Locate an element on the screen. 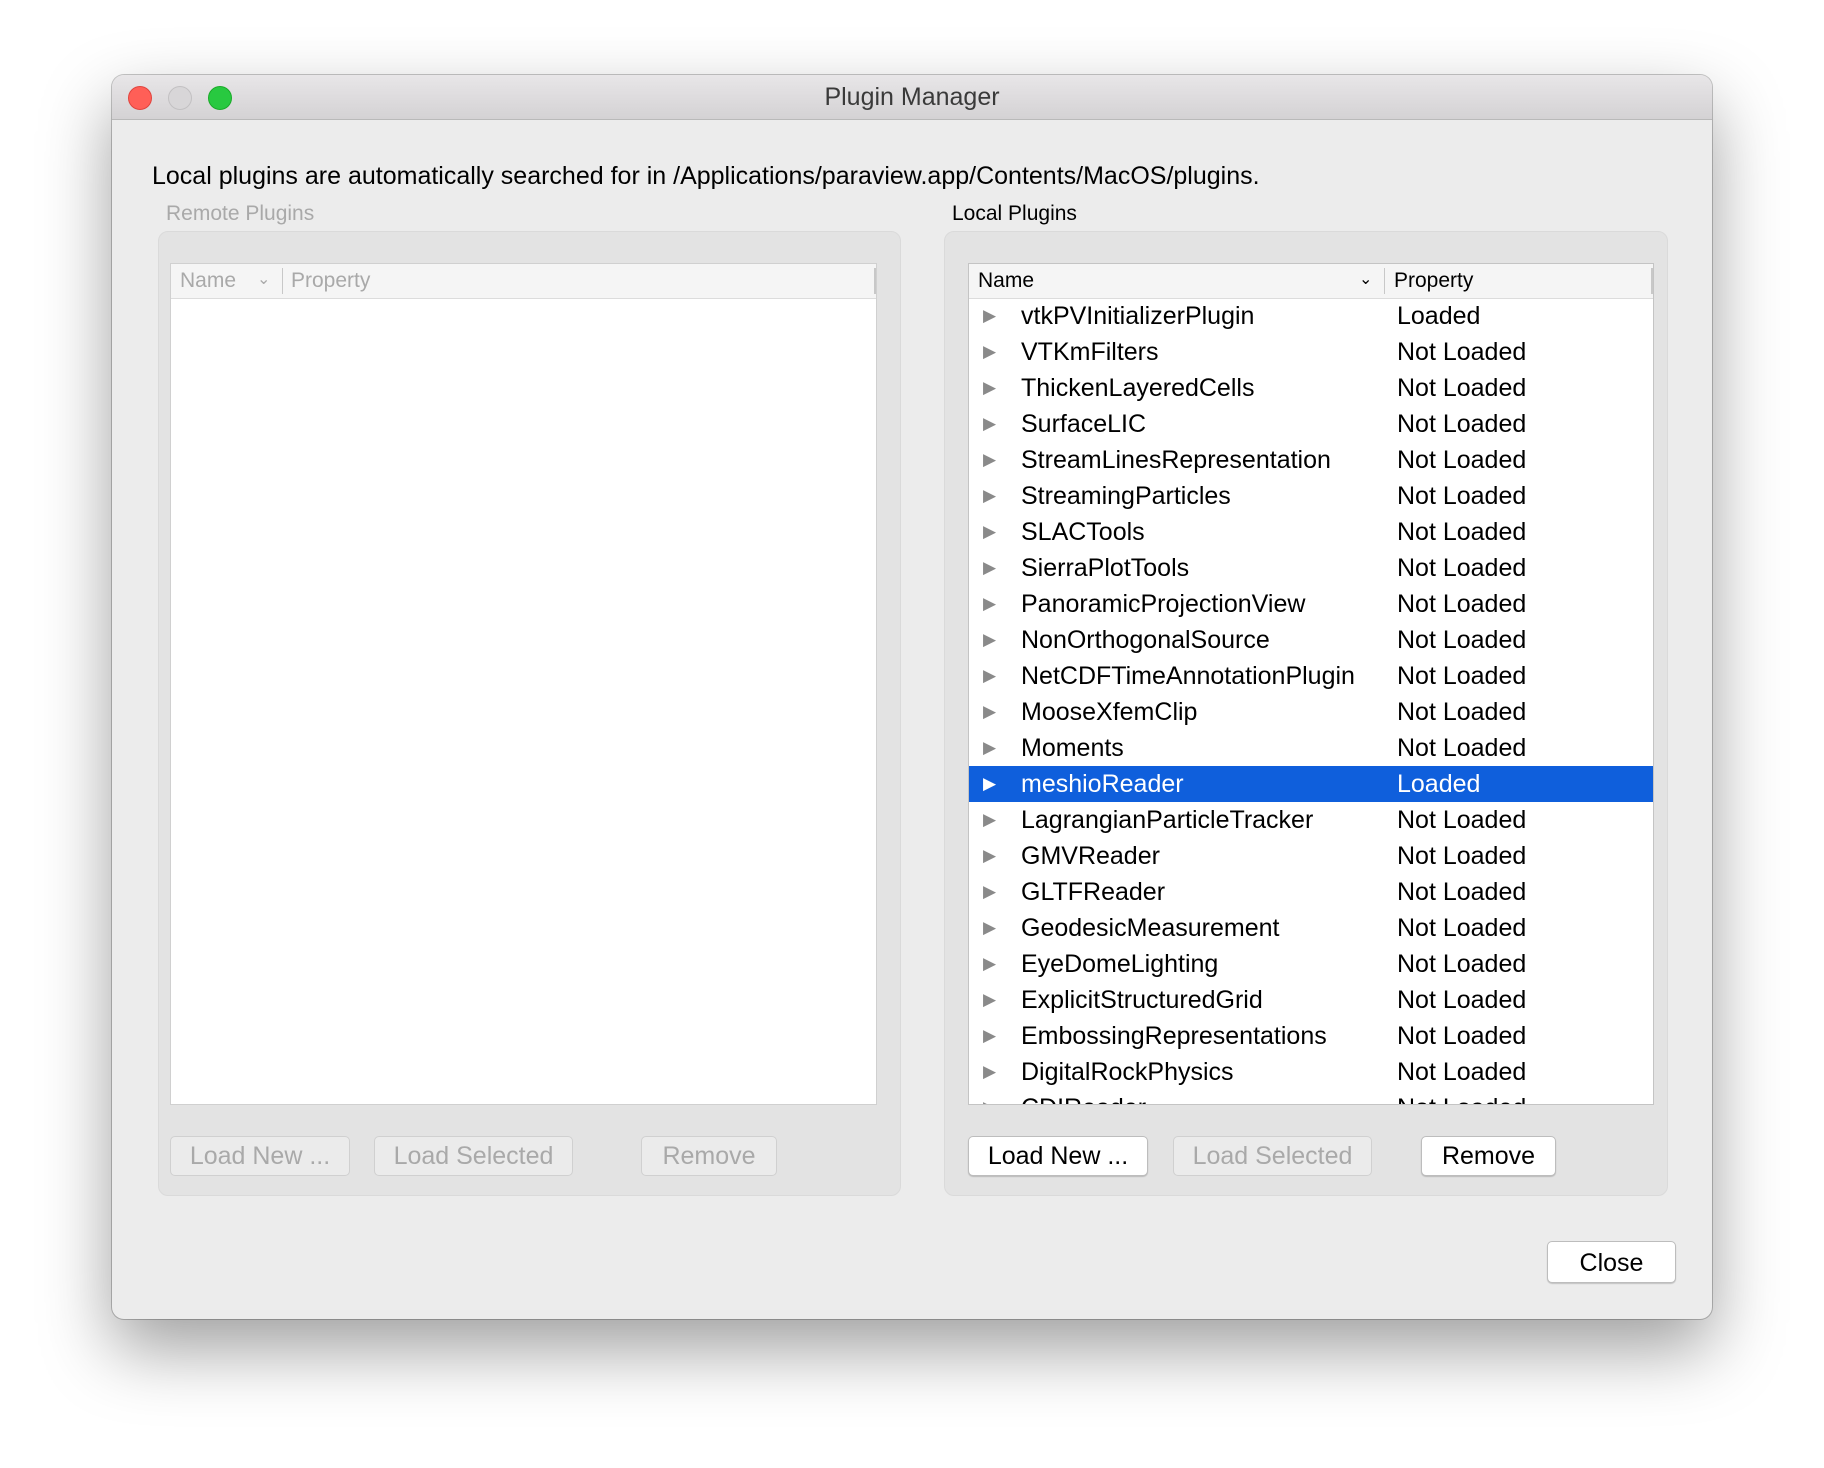  plugin-row: ▶ StreamLinesRepresentation Not Loaded is located at coordinates (1311, 460).